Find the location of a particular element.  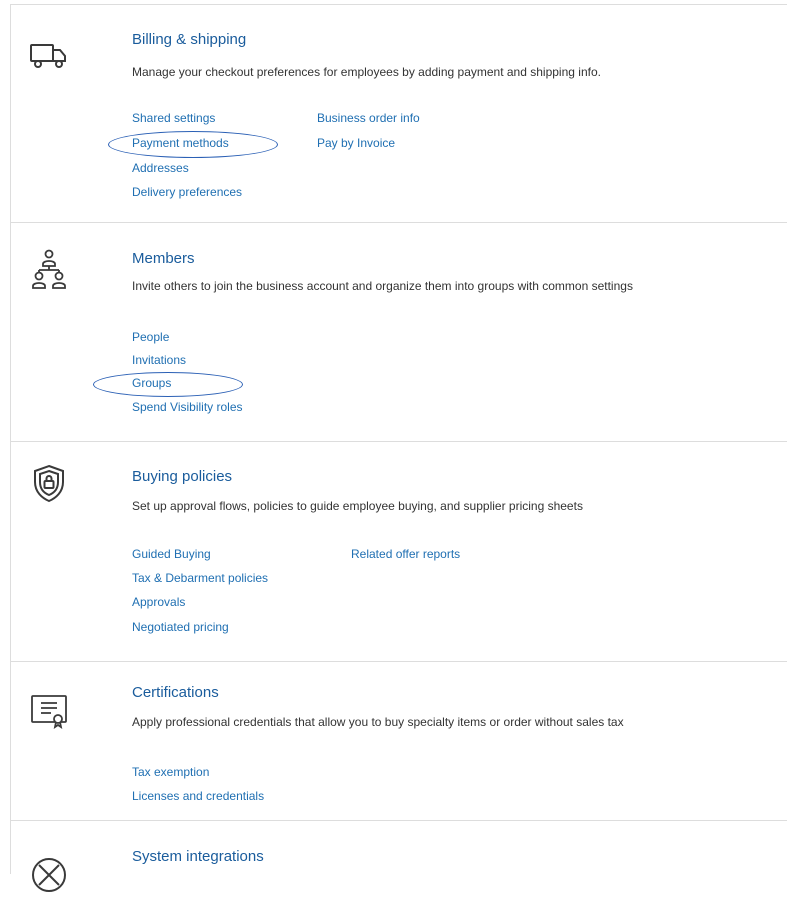

section-title: Certifications is located at coordinates (175, 692).